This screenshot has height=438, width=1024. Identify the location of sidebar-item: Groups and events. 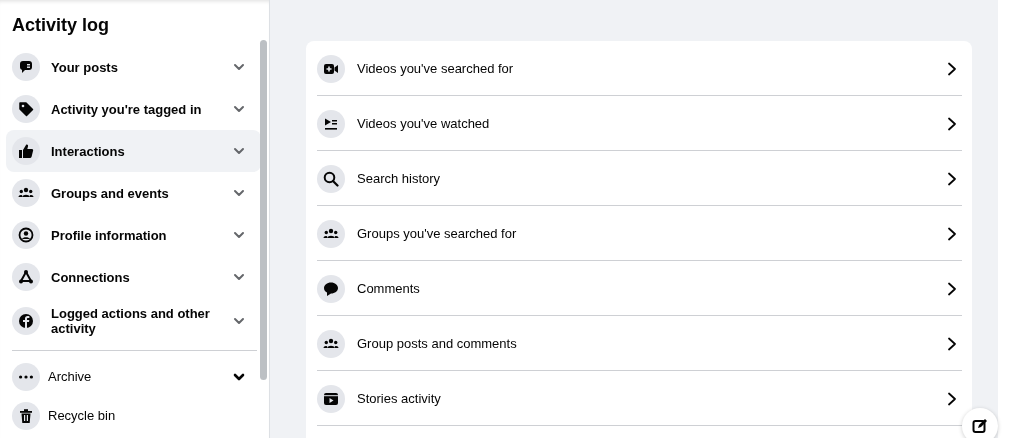
(133, 193).